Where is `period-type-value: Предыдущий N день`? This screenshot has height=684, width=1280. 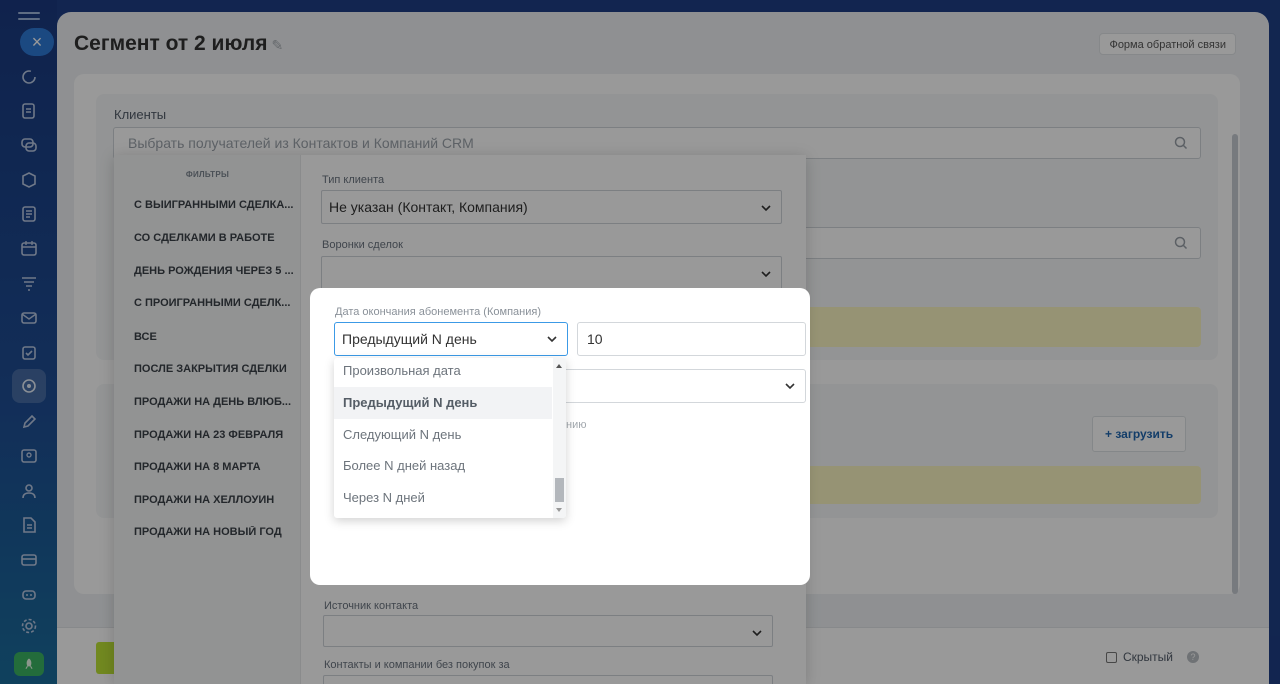
period-type-value: Предыдущий N день is located at coordinates (409, 339).